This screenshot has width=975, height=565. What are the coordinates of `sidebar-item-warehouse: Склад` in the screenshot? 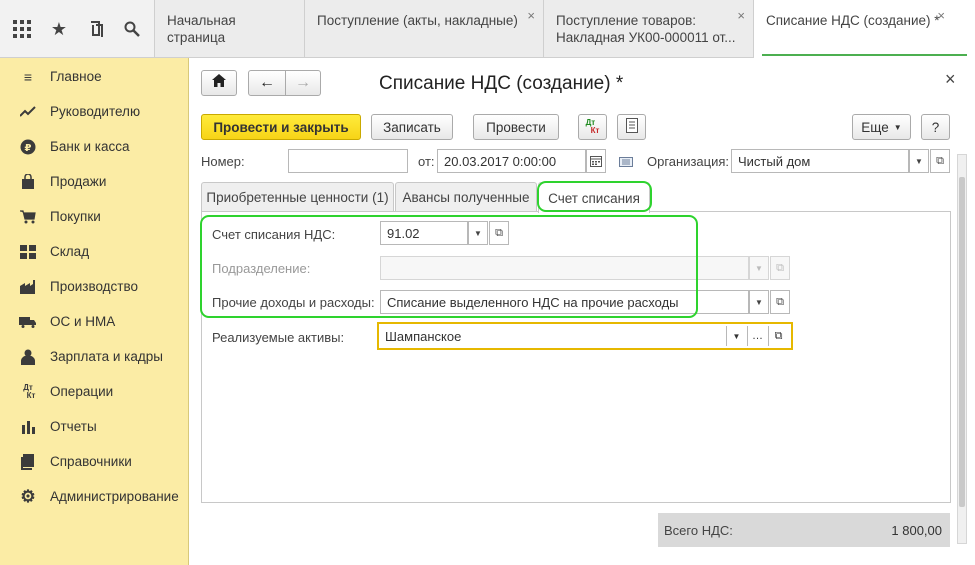 It's located at (94, 251).